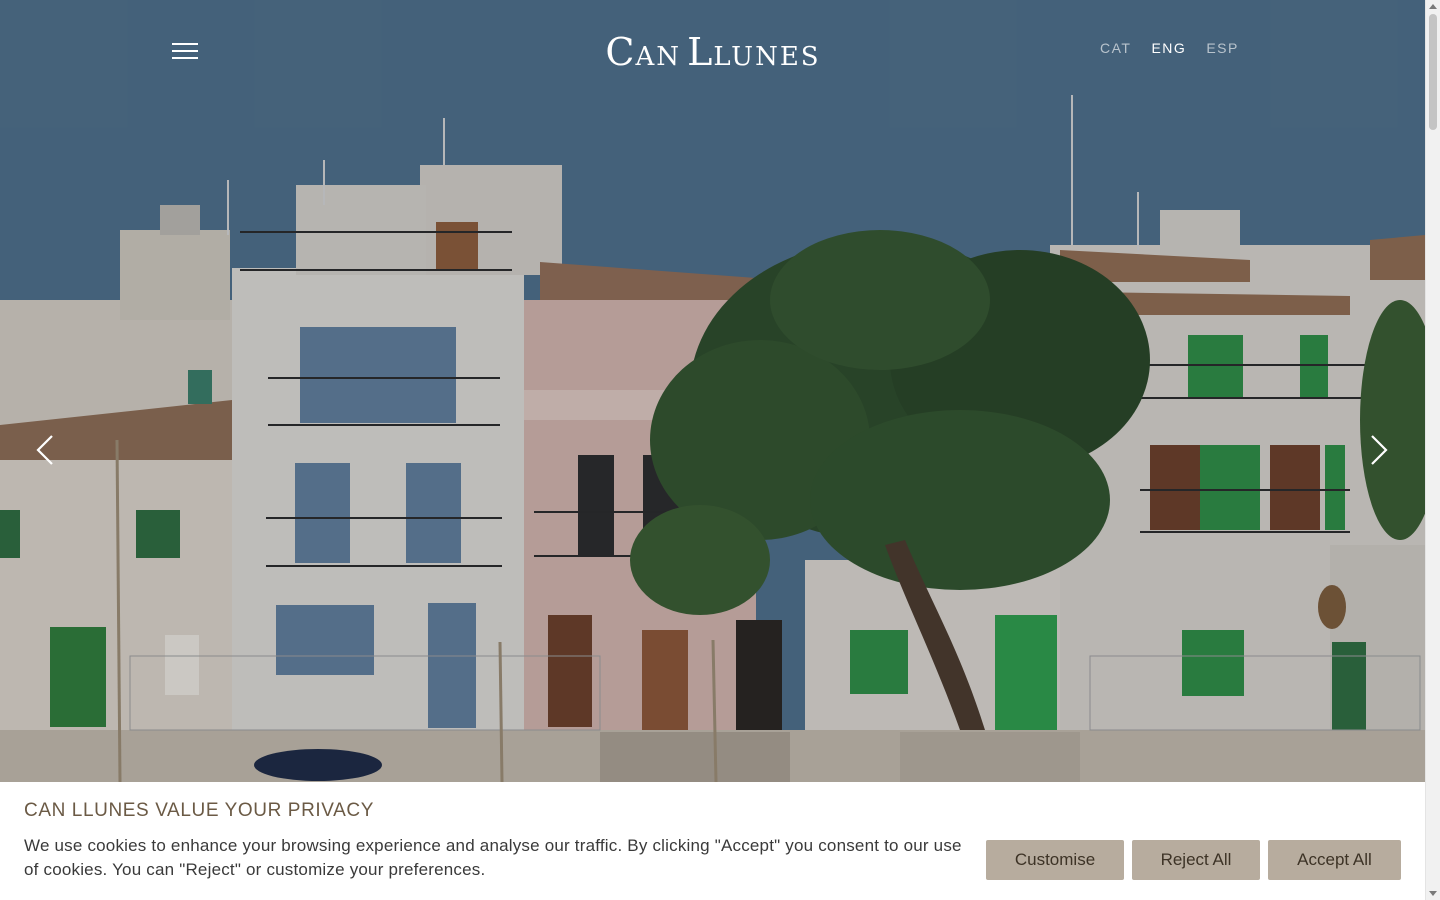 This screenshot has width=1440, height=900. I want to click on language-switcher: CAT ENG ESP, so click(1169, 48).